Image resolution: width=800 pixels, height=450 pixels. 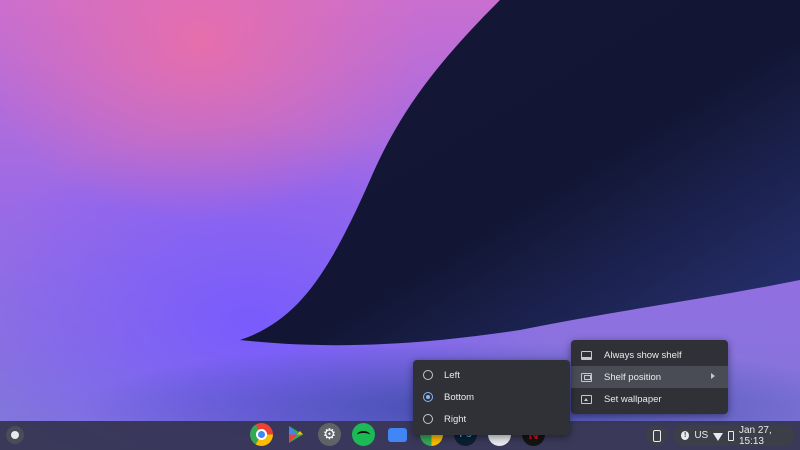 I want to click on phone-icon, so click(x=657, y=435).